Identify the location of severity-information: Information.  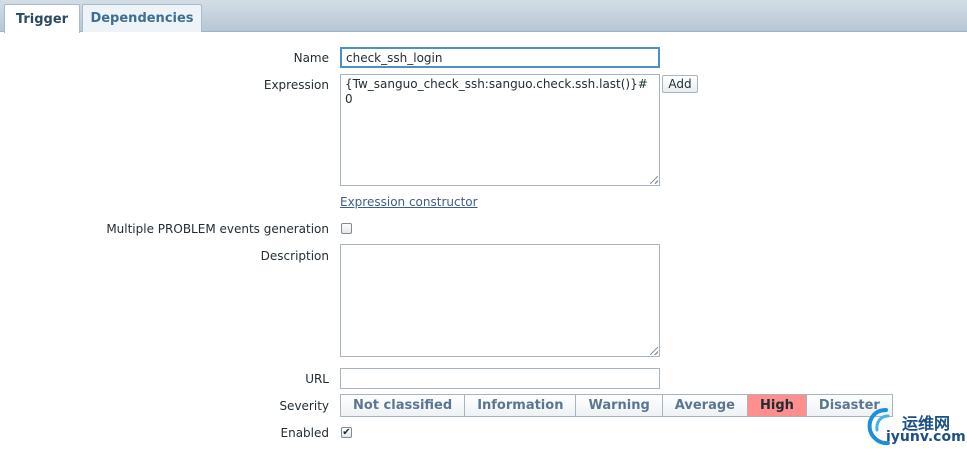
(521, 405).